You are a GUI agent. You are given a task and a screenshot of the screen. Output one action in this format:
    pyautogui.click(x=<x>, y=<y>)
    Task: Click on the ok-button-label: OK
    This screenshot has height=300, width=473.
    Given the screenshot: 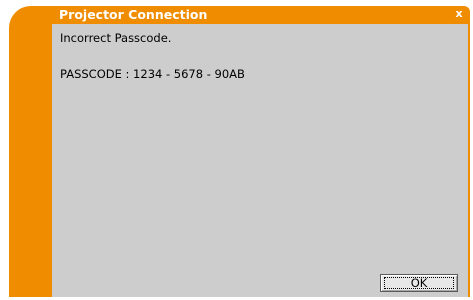 What is the action you would take?
    pyautogui.click(x=419, y=283)
    